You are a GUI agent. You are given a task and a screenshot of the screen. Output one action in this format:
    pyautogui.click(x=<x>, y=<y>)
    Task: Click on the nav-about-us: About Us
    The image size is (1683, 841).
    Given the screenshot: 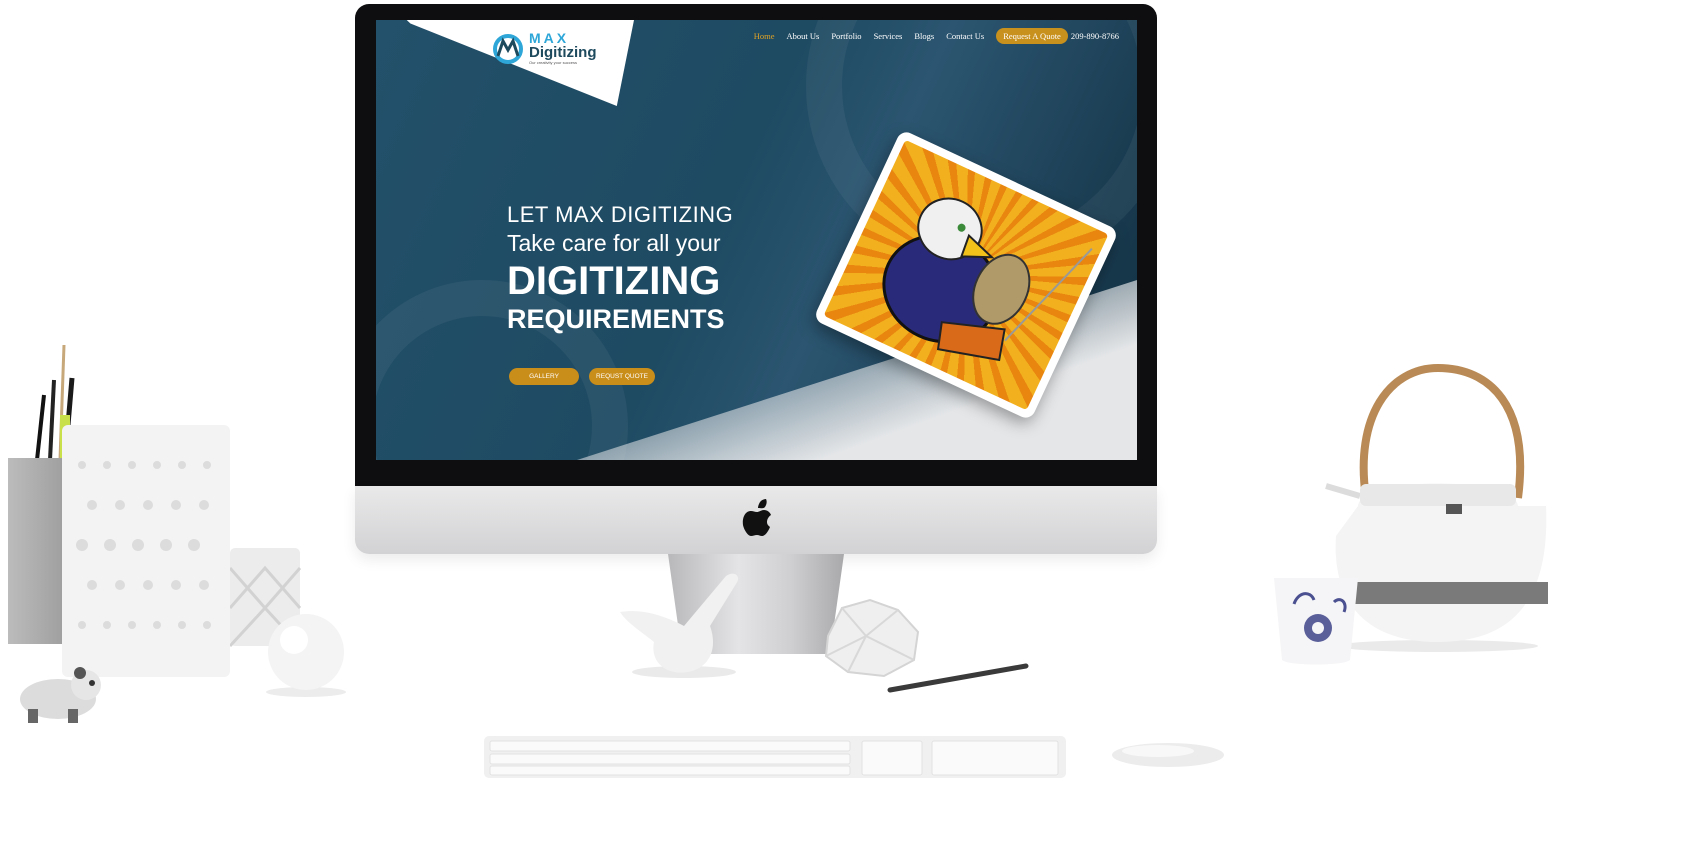 What is the action you would take?
    pyautogui.click(x=803, y=36)
    